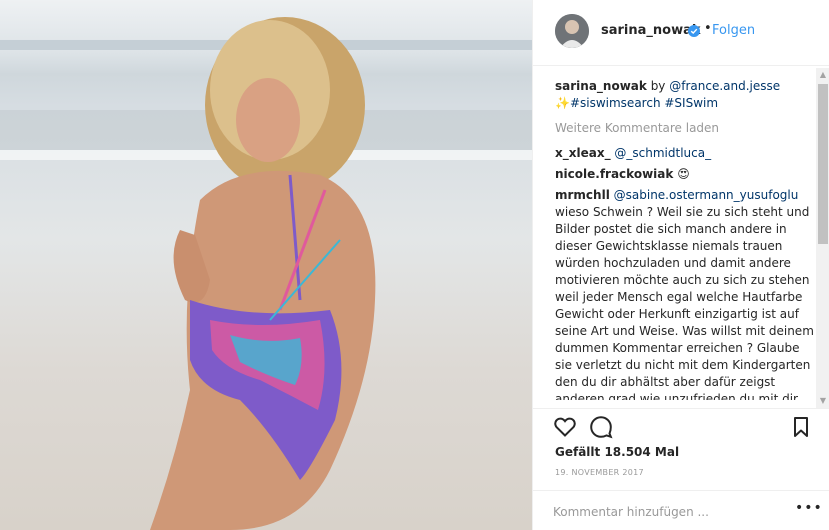  Describe the element at coordinates (583, 153) in the screenshot. I see `comment-username: x_xleax_` at that location.